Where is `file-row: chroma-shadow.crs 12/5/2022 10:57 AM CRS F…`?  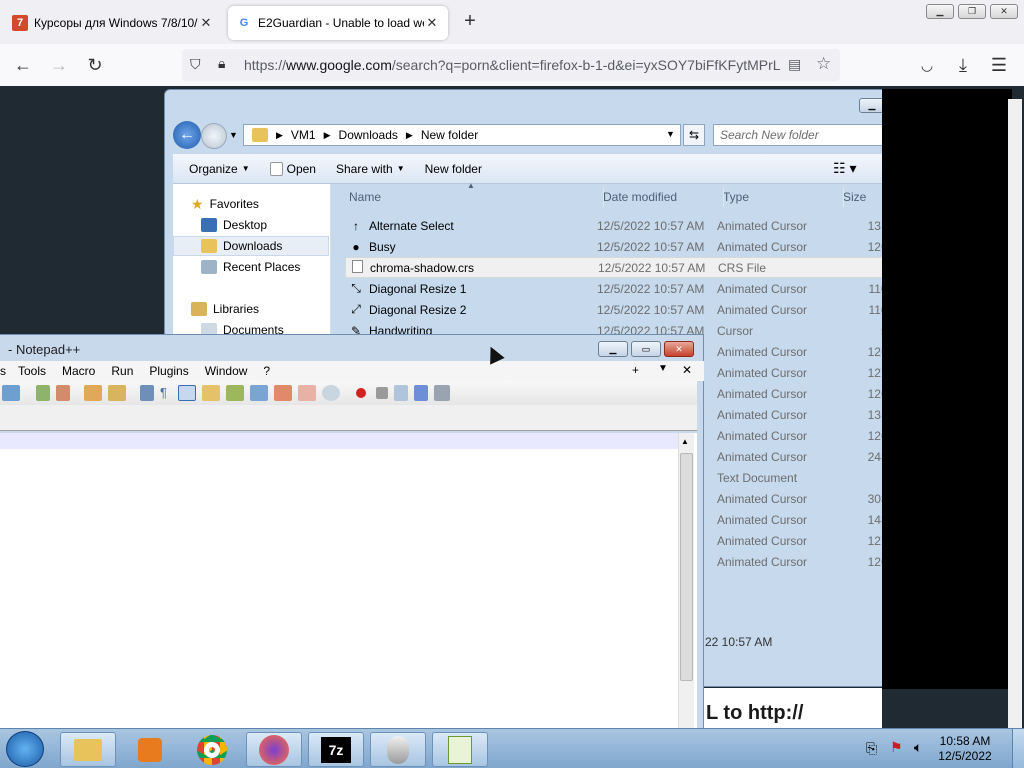
file-row: chroma-shadow.crs 12/5/2022 10:57 AM CRS F… is located at coordinates (632, 267).